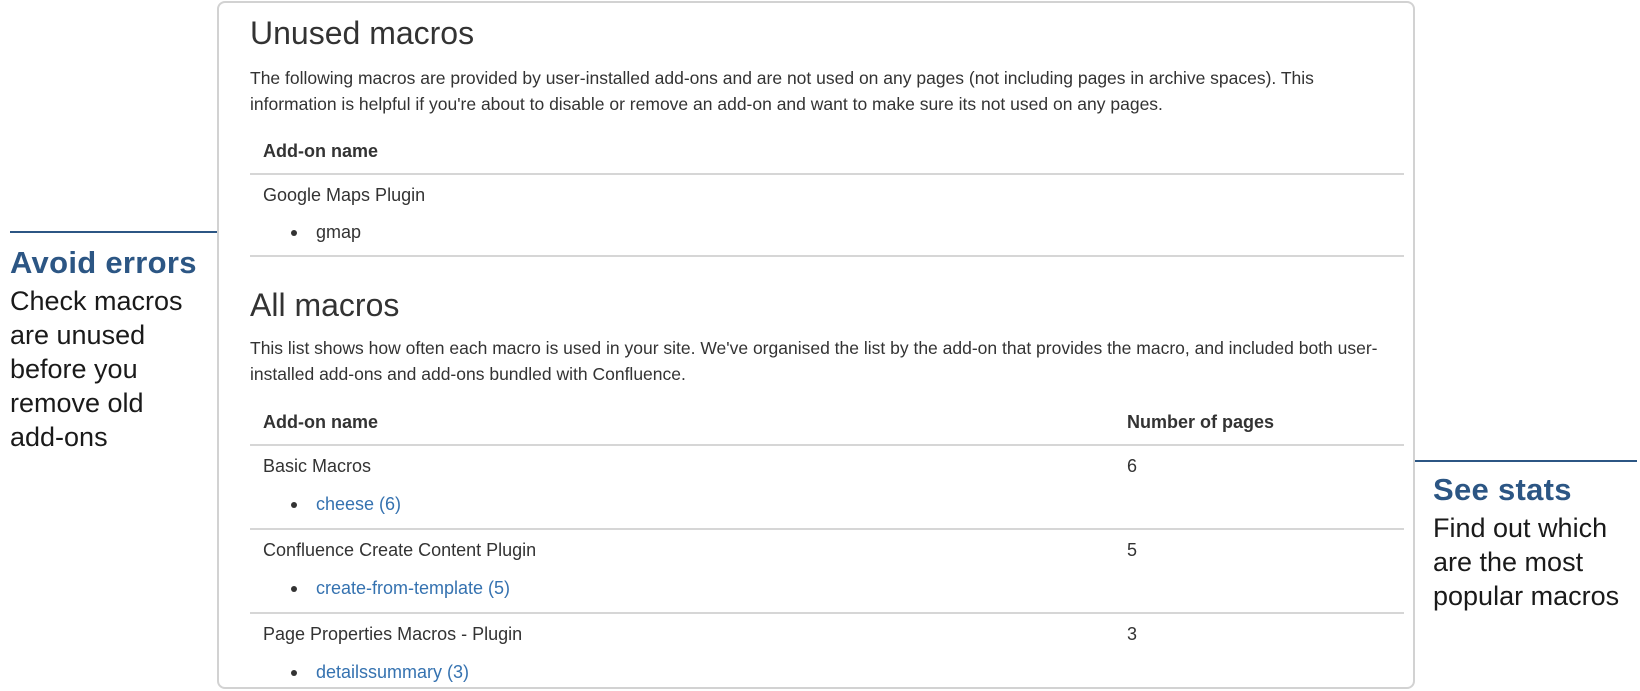 The width and height of the screenshot is (1640, 691). I want to click on macro-link-detailssummary: detailssummary (3), so click(392, 672).